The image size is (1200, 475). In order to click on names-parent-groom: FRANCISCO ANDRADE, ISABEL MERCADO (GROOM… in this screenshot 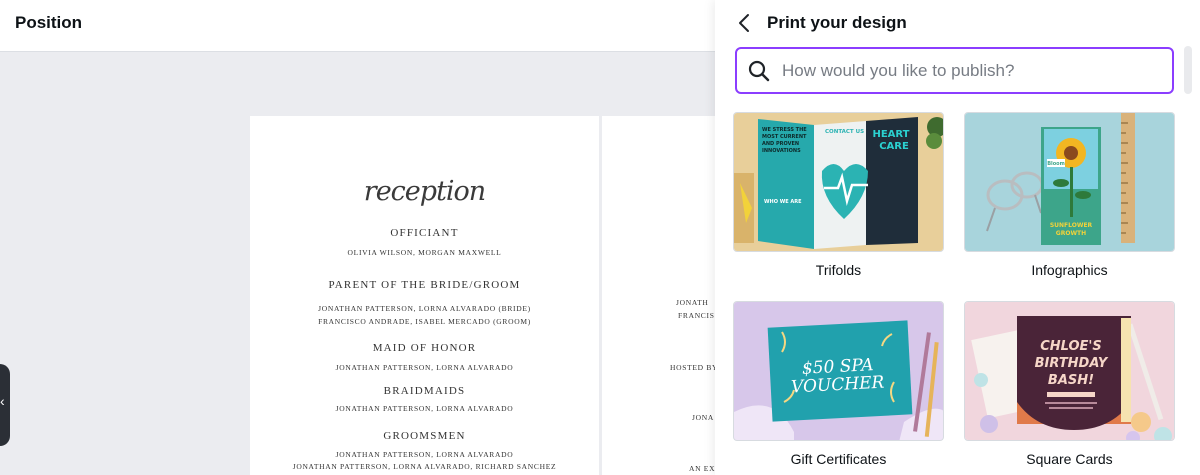, I will do `click(424, 321)`.